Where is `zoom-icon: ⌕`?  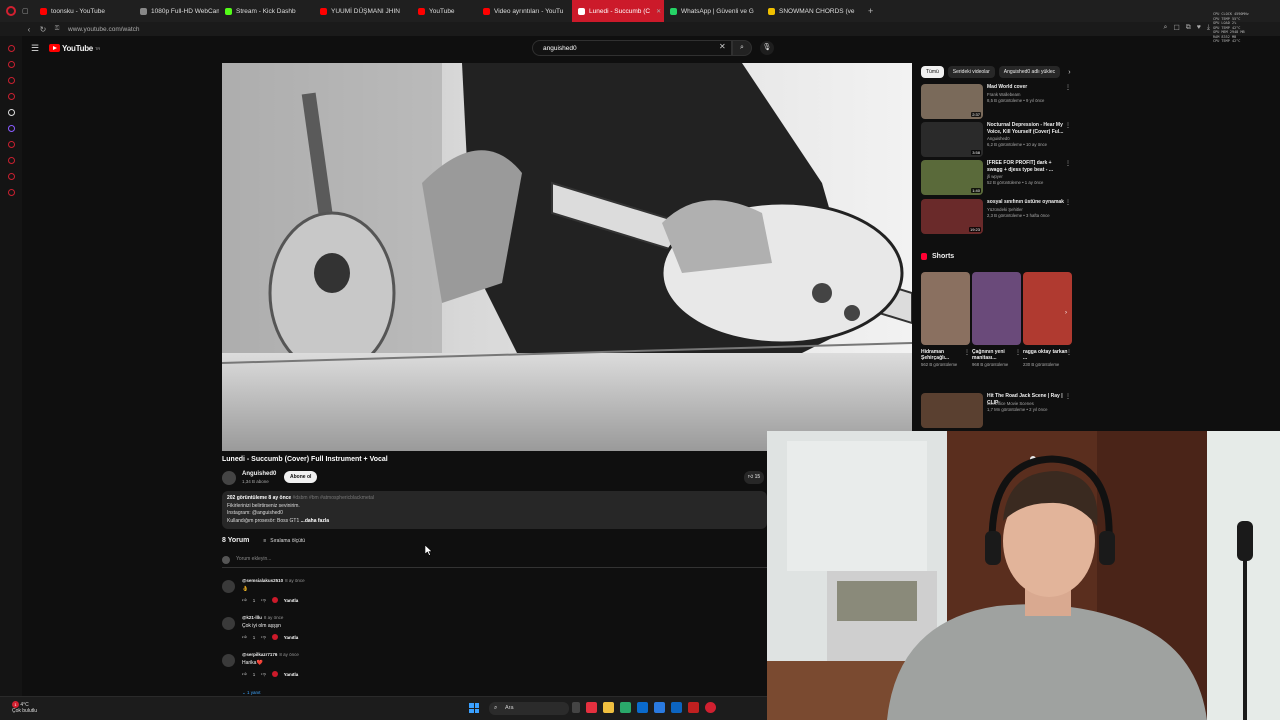
zoom-icon: ⌕ is located at coordinates (1166, 28).